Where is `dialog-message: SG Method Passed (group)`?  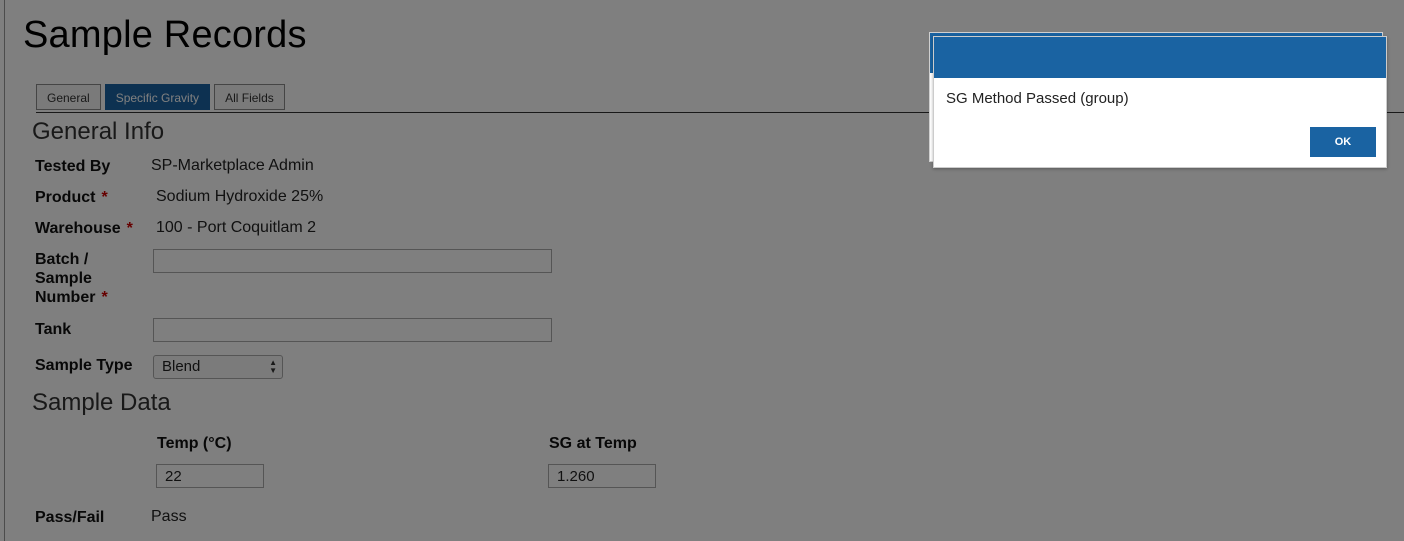
dialog-message: SG Method Passed (group) is located at coordinates (1037, 98).